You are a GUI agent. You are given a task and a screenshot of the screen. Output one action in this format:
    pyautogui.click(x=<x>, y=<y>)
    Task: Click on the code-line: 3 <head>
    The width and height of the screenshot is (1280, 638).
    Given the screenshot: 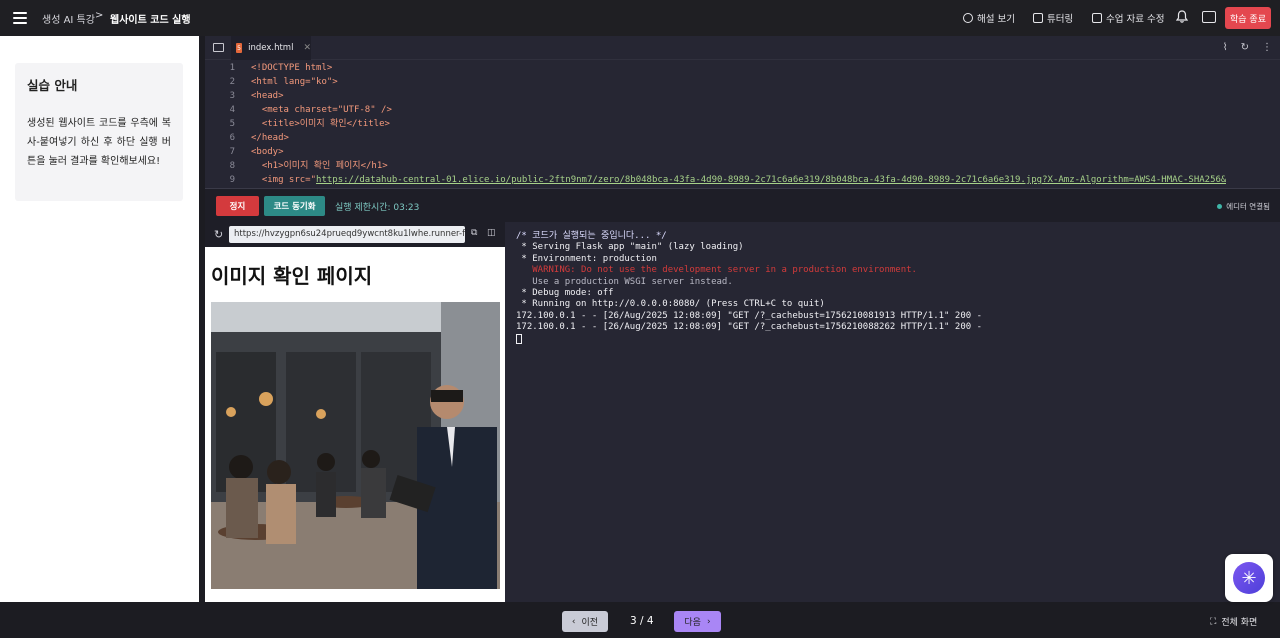 What is the action you would take?
    pyautogui.click(x=742, y=96)
    